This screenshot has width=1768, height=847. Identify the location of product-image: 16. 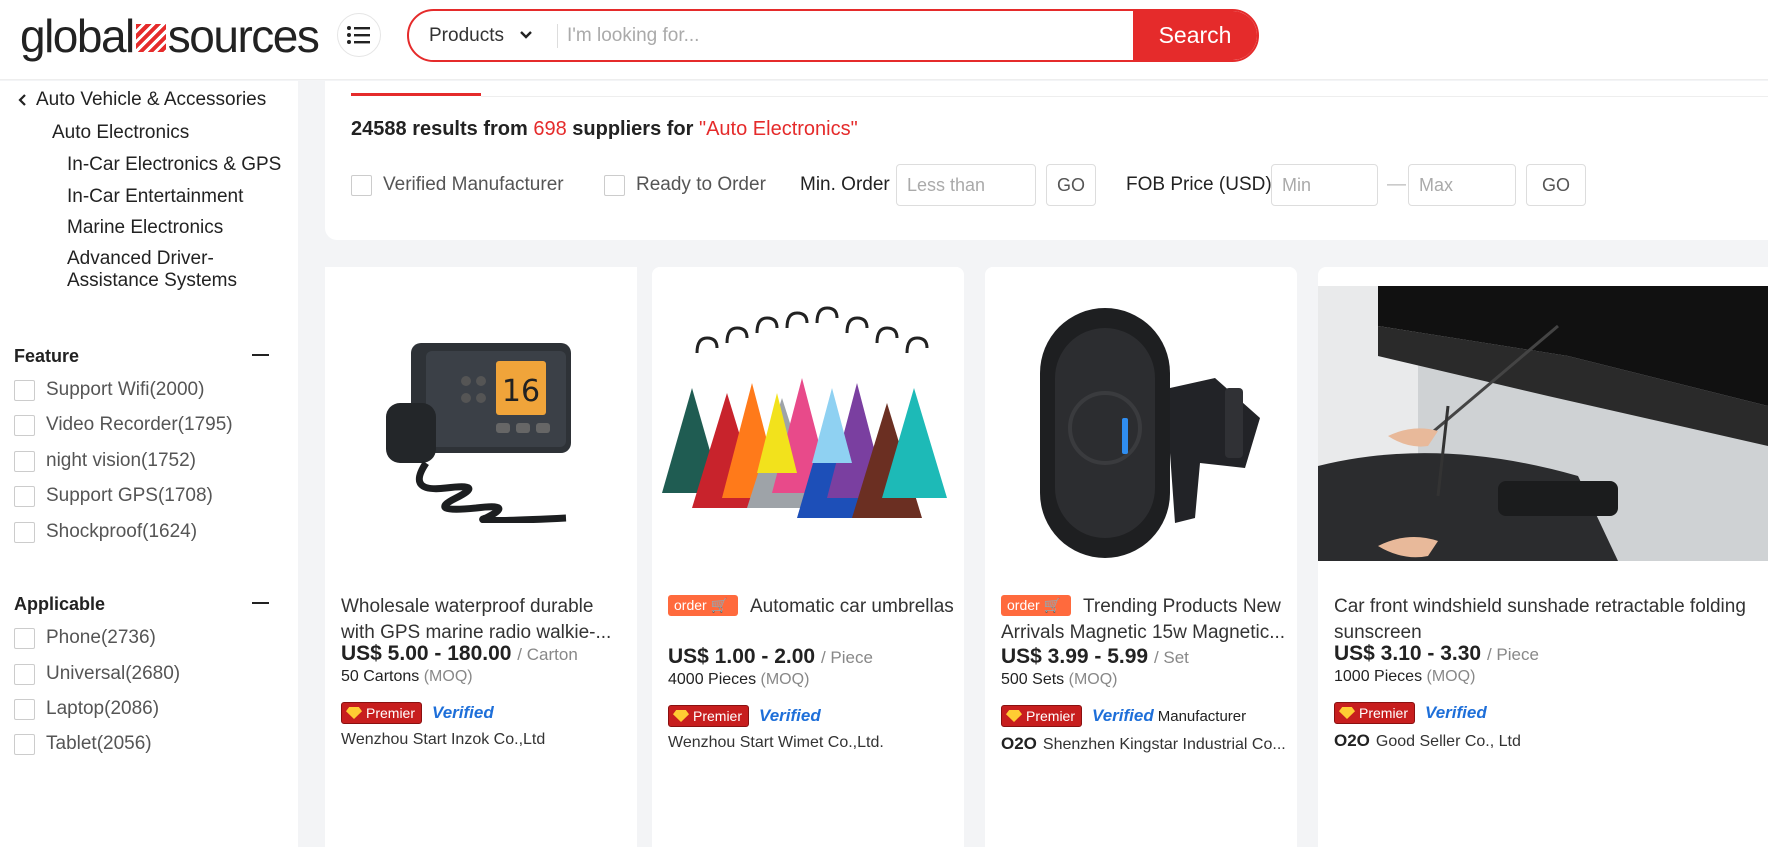
(481, 422).